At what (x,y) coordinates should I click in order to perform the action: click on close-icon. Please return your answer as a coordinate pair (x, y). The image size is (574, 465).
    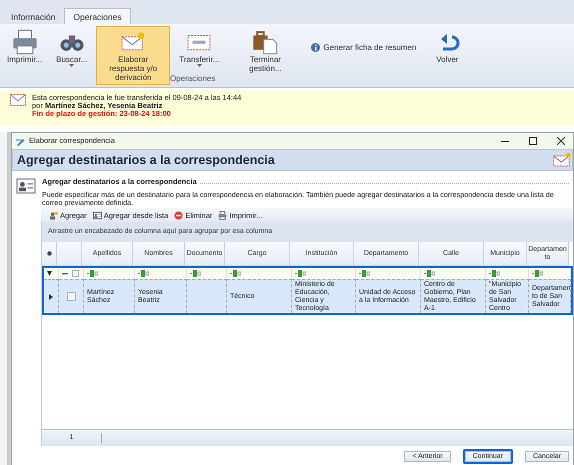
    Looking at the image, I should click on (561, 141).